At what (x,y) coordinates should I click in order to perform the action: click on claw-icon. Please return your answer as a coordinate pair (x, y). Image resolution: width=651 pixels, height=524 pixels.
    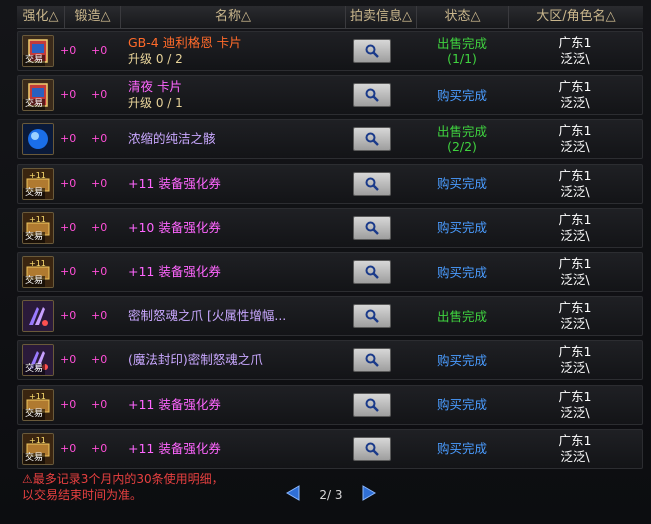
    Looking at the image, I should click on (38, 316).